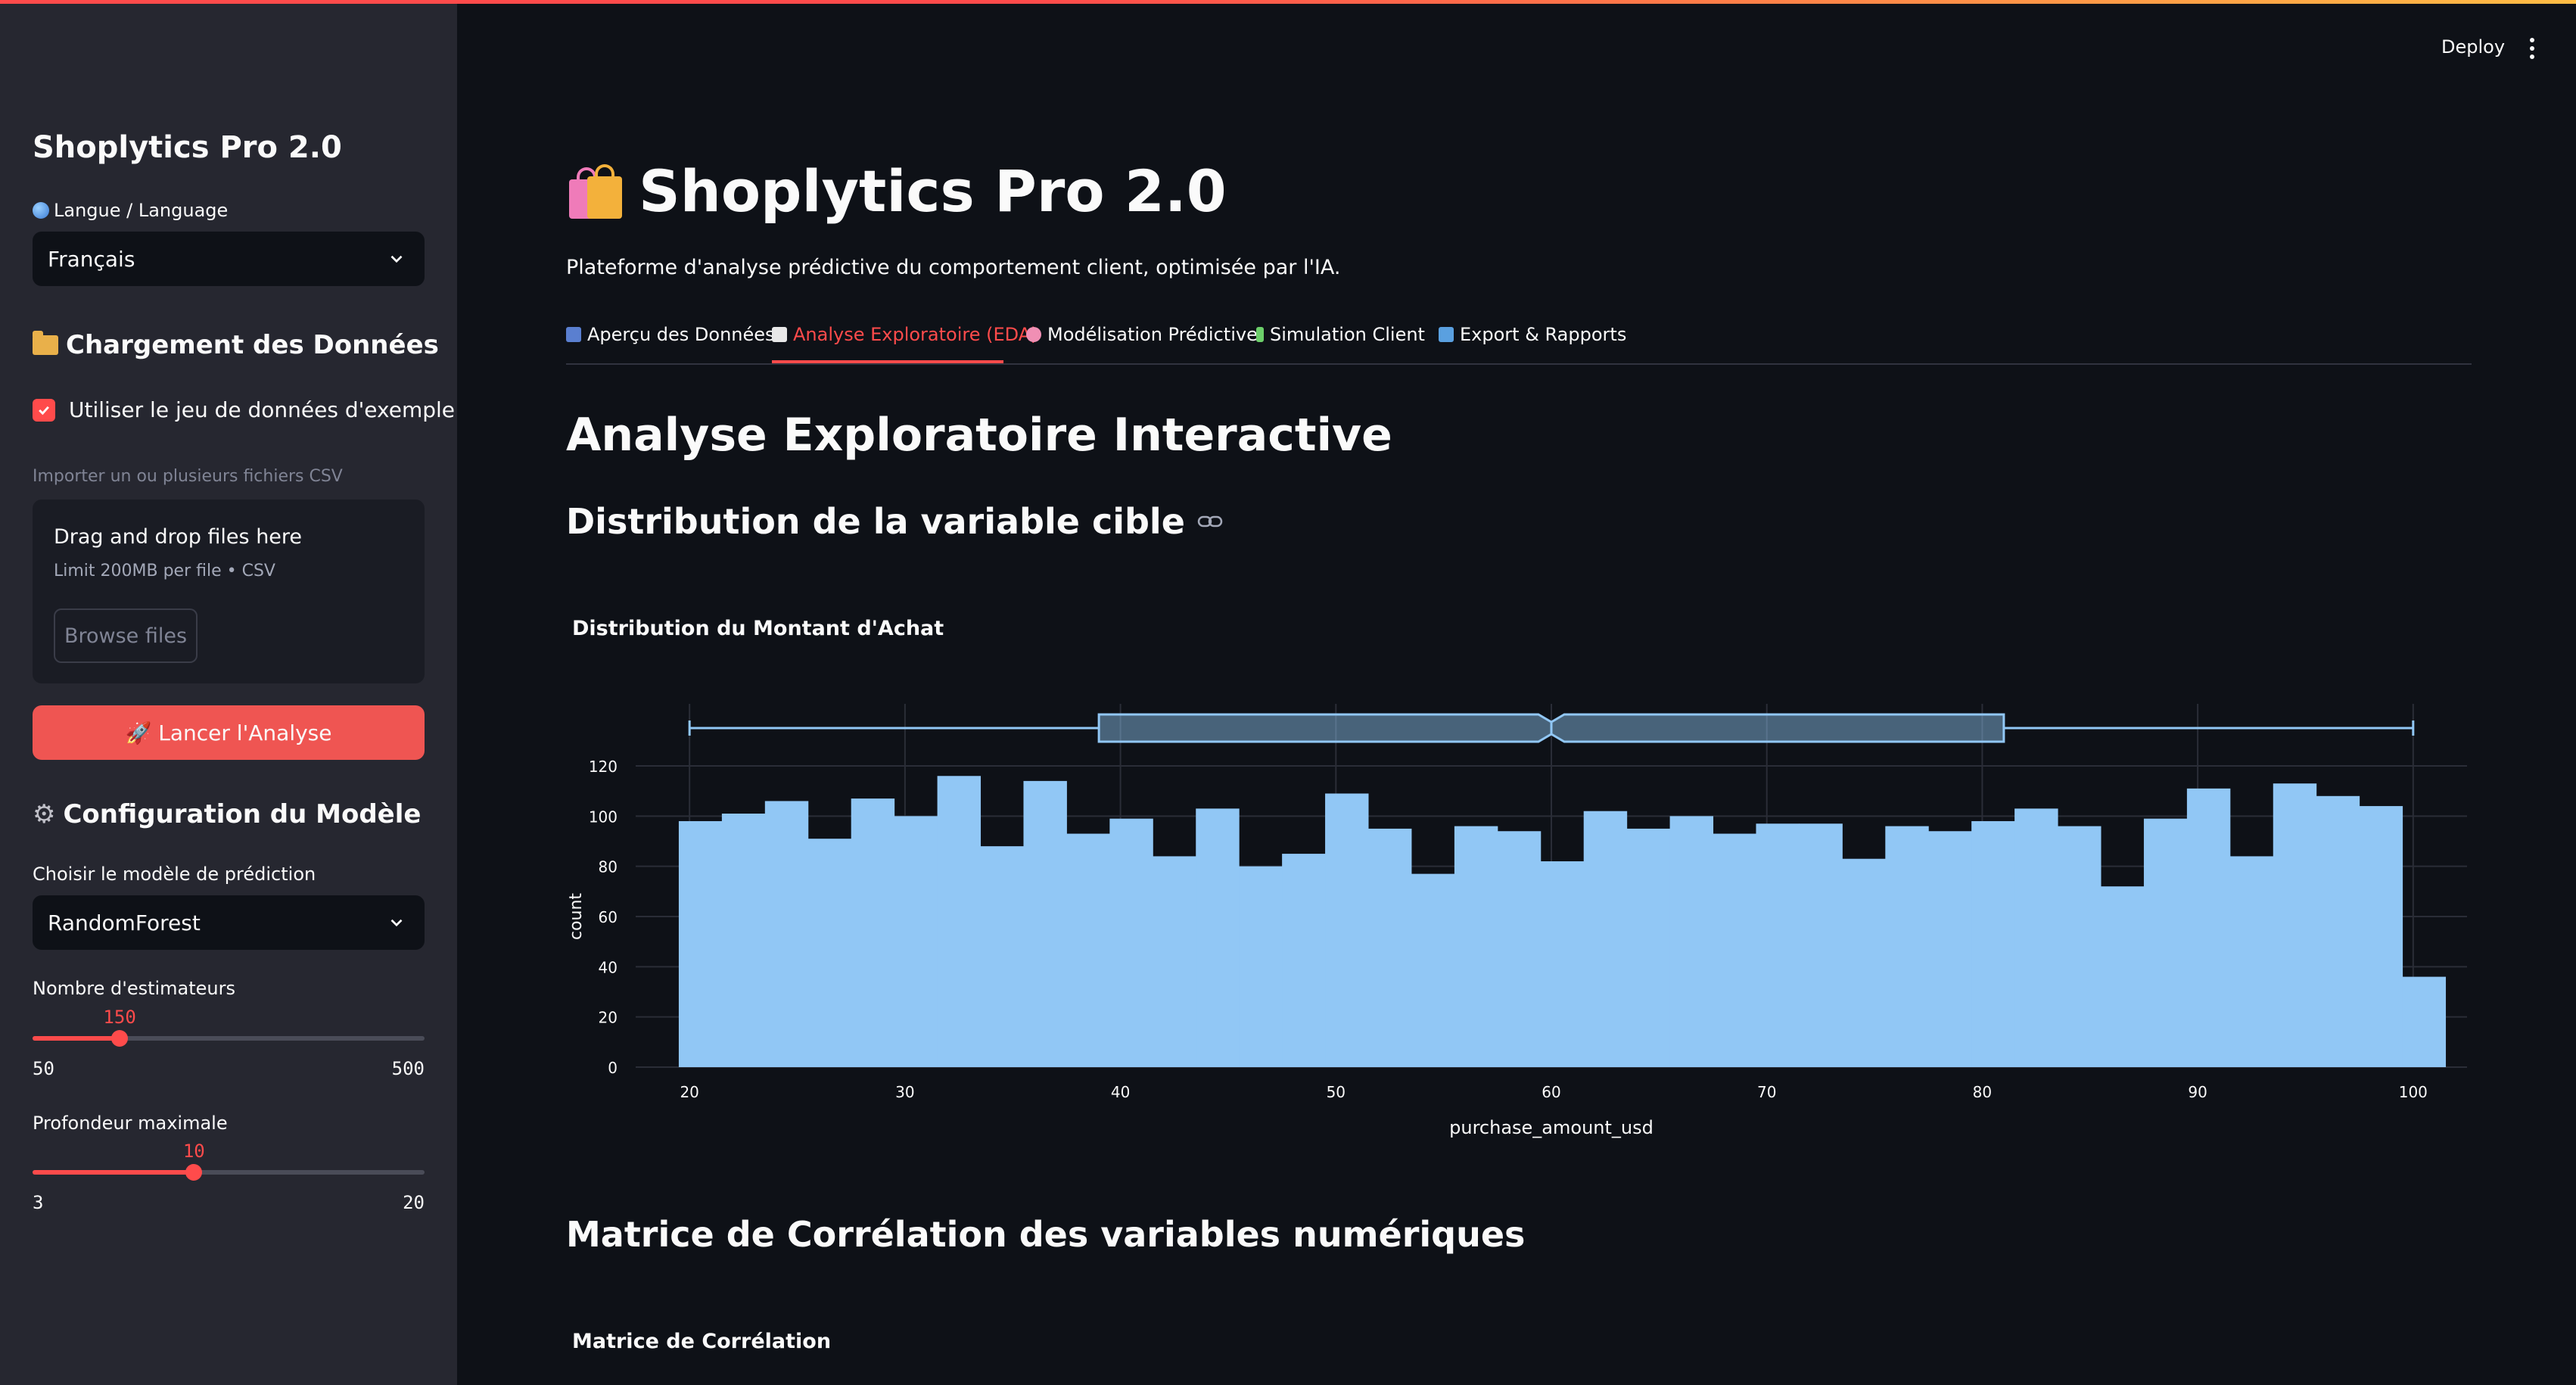 The image size is (2576, 1385). I want to click on slider-max: 500, so click(408, 1068).